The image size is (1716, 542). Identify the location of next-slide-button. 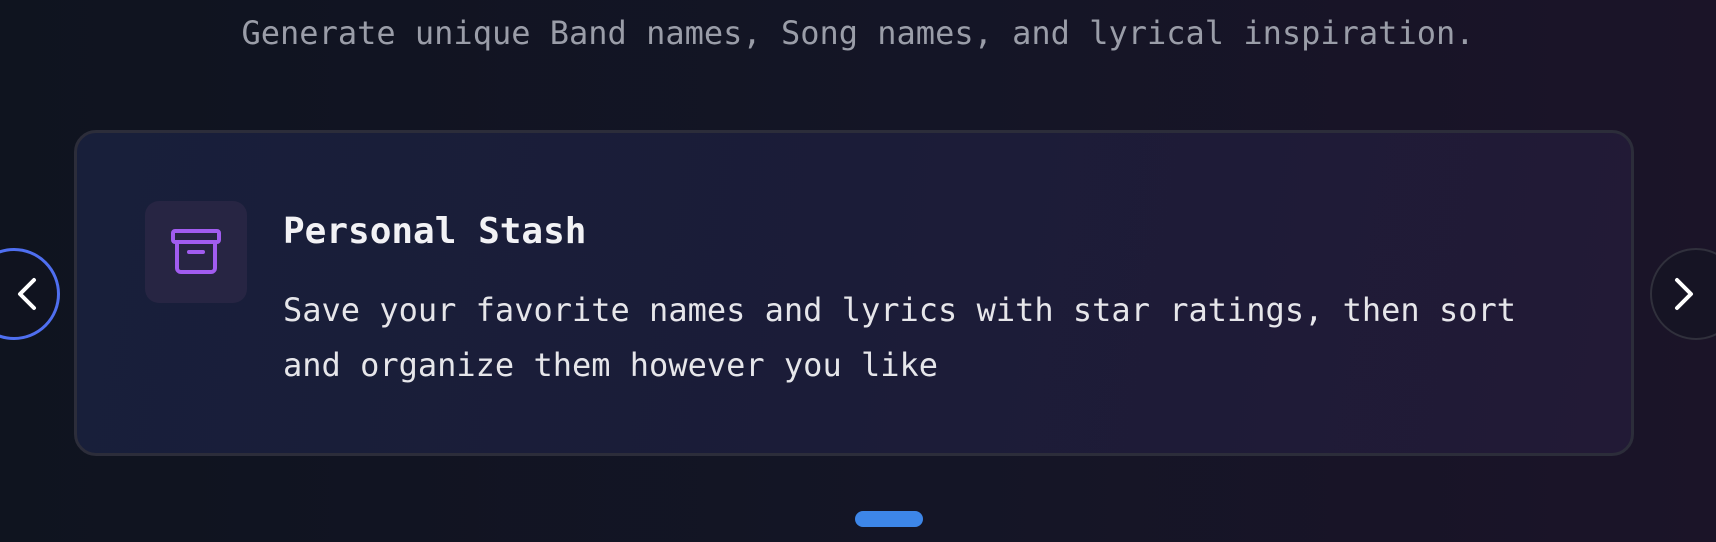
(1683, 294).